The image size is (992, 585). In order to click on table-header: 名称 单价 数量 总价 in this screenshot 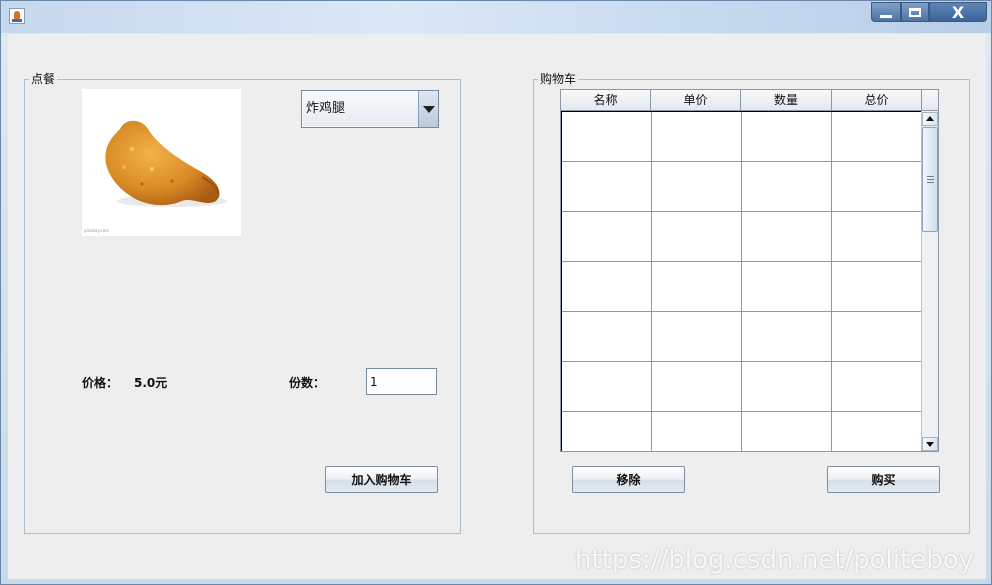, I will do `click(741, 100)`.